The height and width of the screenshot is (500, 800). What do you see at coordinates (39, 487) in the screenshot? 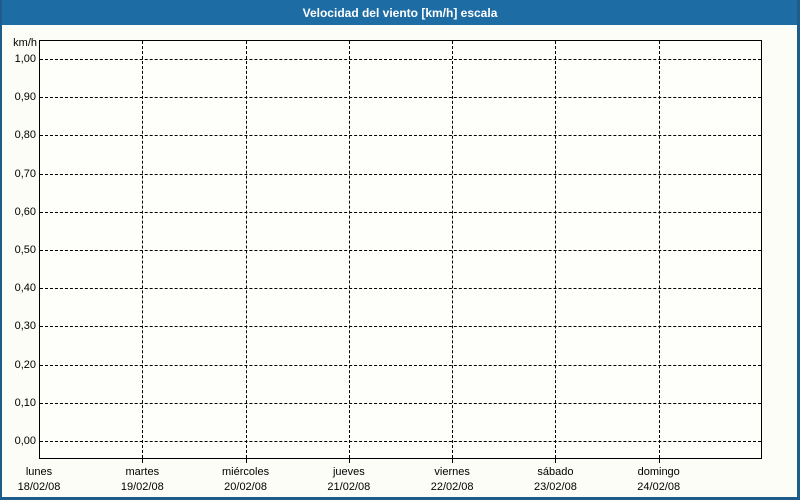
I see `x-tick-date: 18/02/08` at bounding box center [39, 487].